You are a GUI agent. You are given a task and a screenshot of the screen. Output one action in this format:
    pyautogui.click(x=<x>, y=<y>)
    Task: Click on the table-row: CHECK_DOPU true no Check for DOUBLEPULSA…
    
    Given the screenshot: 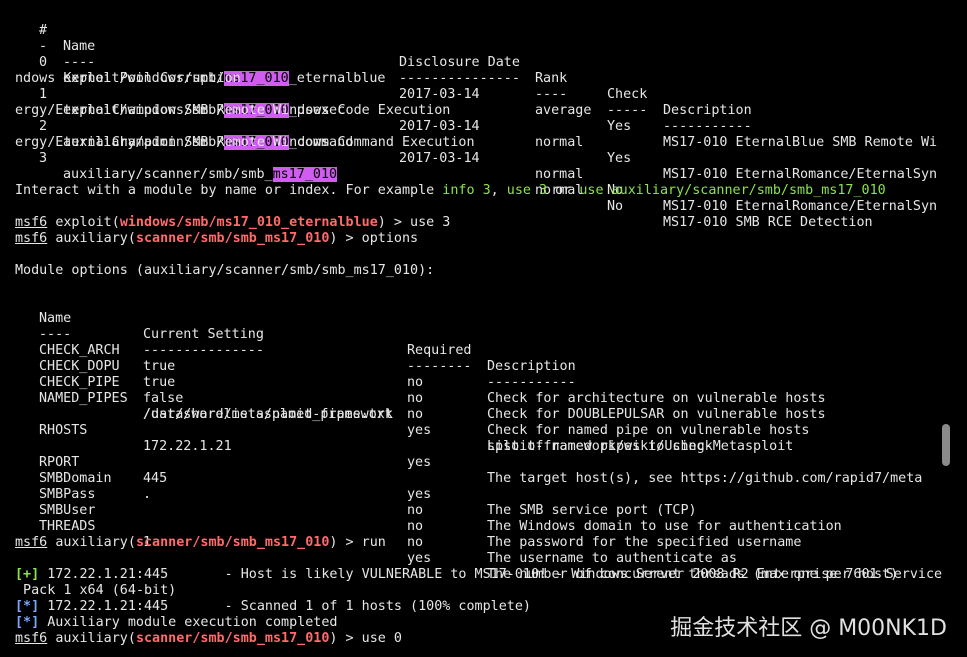 What is the action you would take?
    pyautogui.click(x=432, y=390)
    